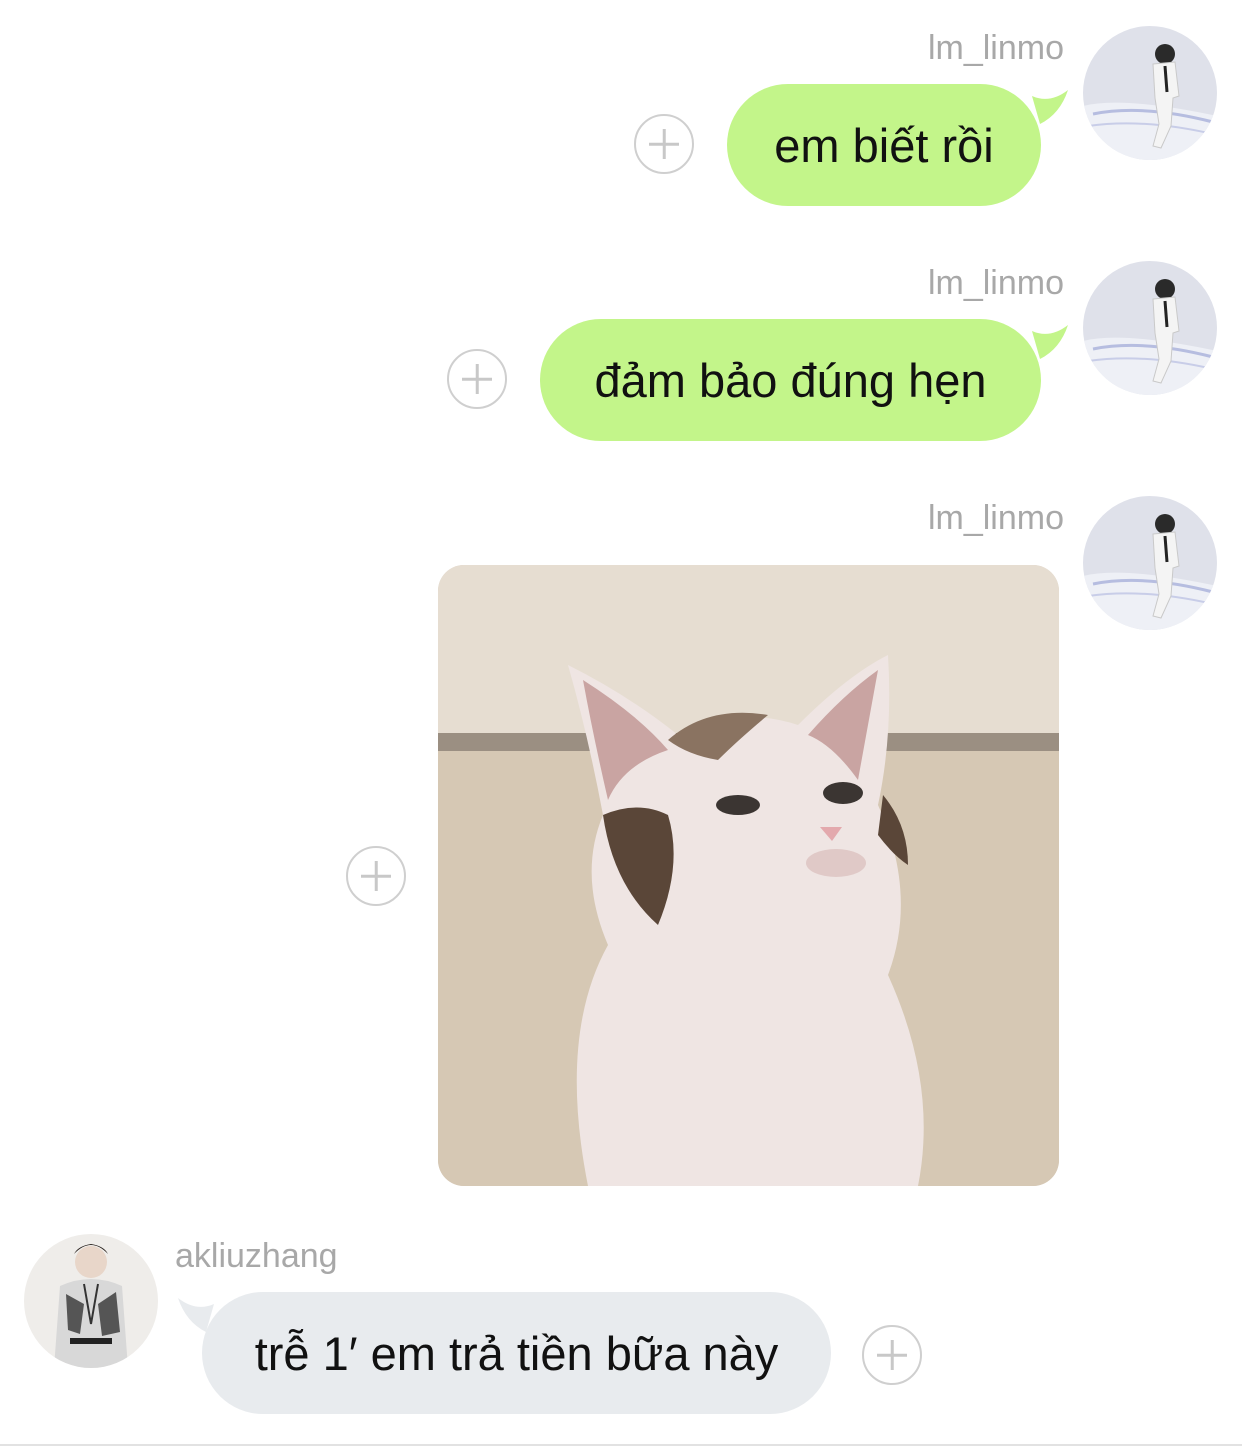 This screenshot has width=1242, height=1451. I want to click on message-bubble-outgoing: em biết rồi, so click(884, 145).